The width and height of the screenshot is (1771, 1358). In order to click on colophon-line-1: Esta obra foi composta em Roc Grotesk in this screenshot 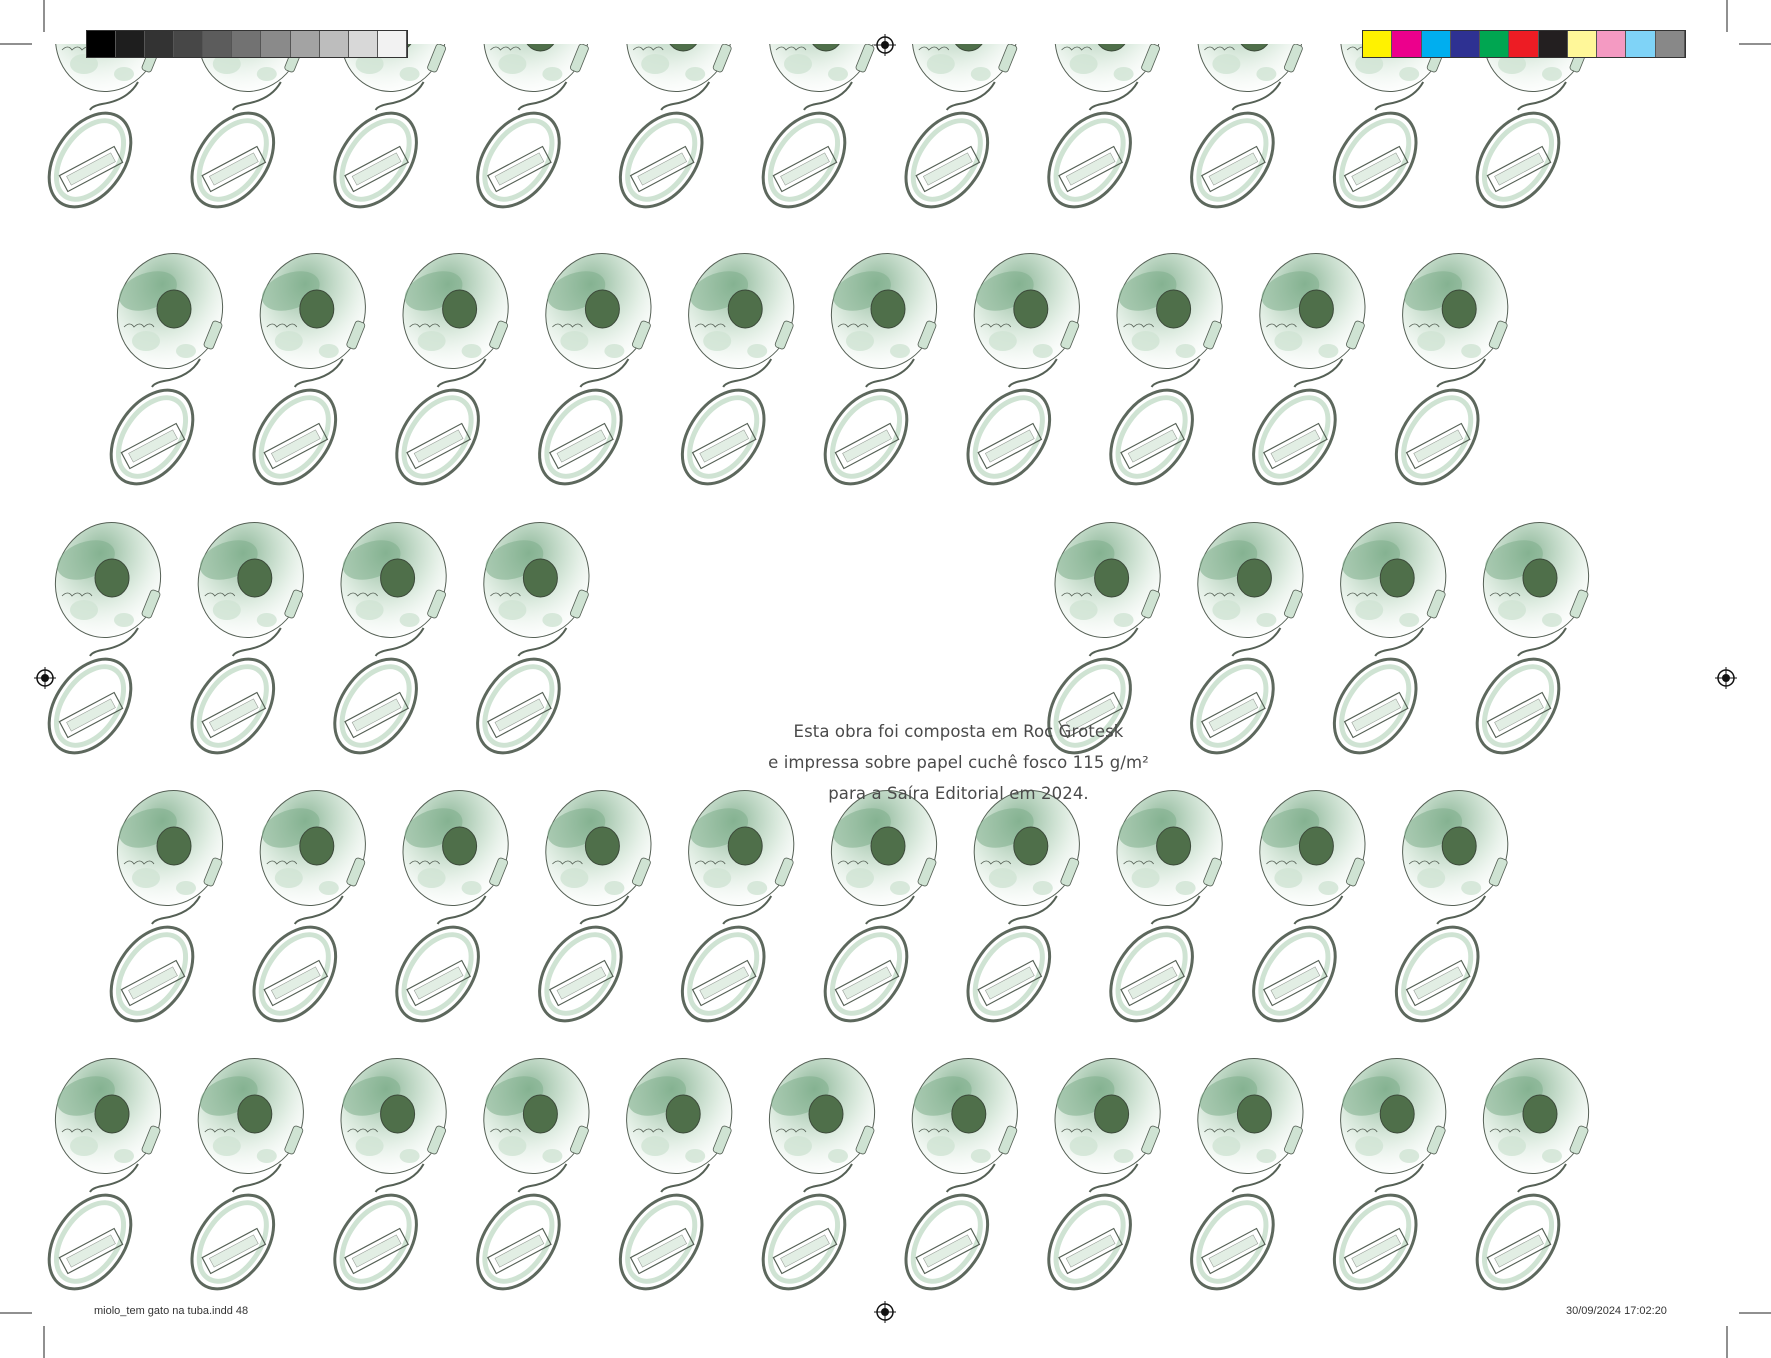, I will do `click(958, 731)`.